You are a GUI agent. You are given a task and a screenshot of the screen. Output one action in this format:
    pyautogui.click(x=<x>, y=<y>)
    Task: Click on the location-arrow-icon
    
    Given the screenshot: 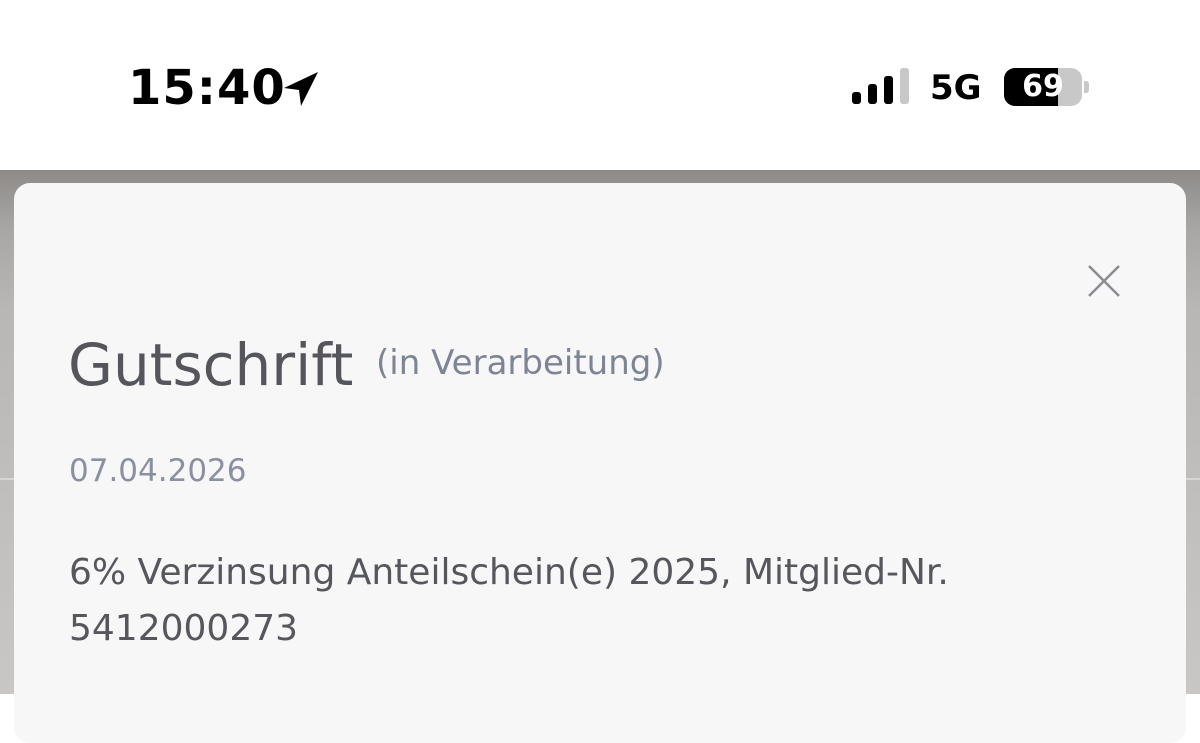 What is the action you would take?
    pyautogui.click(x=301, y=89)
    